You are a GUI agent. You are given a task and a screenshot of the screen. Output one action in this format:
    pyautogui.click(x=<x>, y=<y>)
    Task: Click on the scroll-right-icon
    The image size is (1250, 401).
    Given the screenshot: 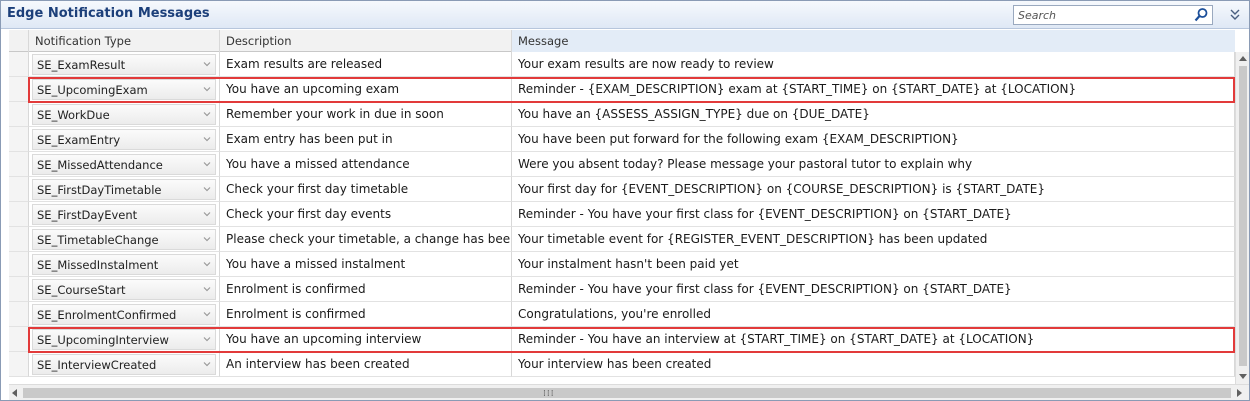 What is the action you would take?
    pyautogui.click(x=1239, y=393)
    